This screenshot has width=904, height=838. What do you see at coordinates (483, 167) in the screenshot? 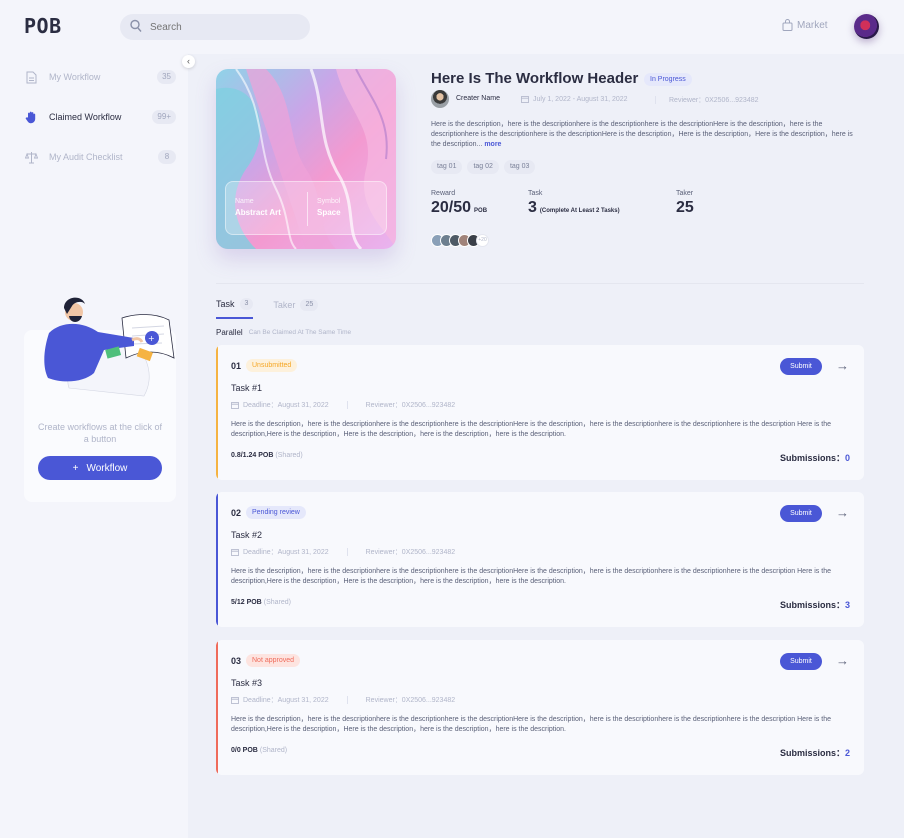
I see `tag: tag 02` at bounding box center [483, 167].